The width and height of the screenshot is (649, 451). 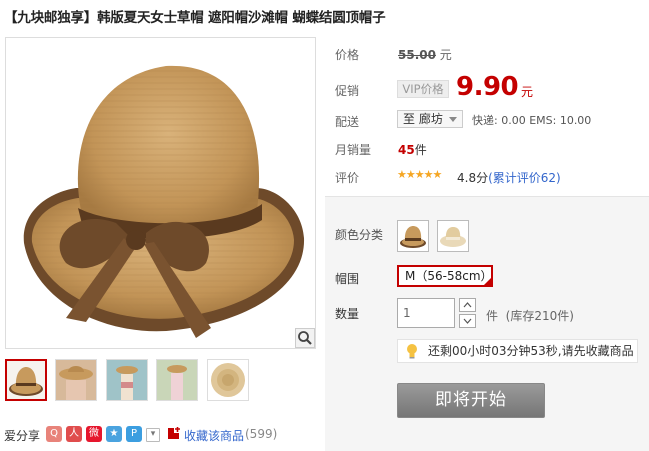 What do you see at coordinates (177, 380) in the screenshot?
I see `thumbnail-model-street` at bounding box center [177, 380].